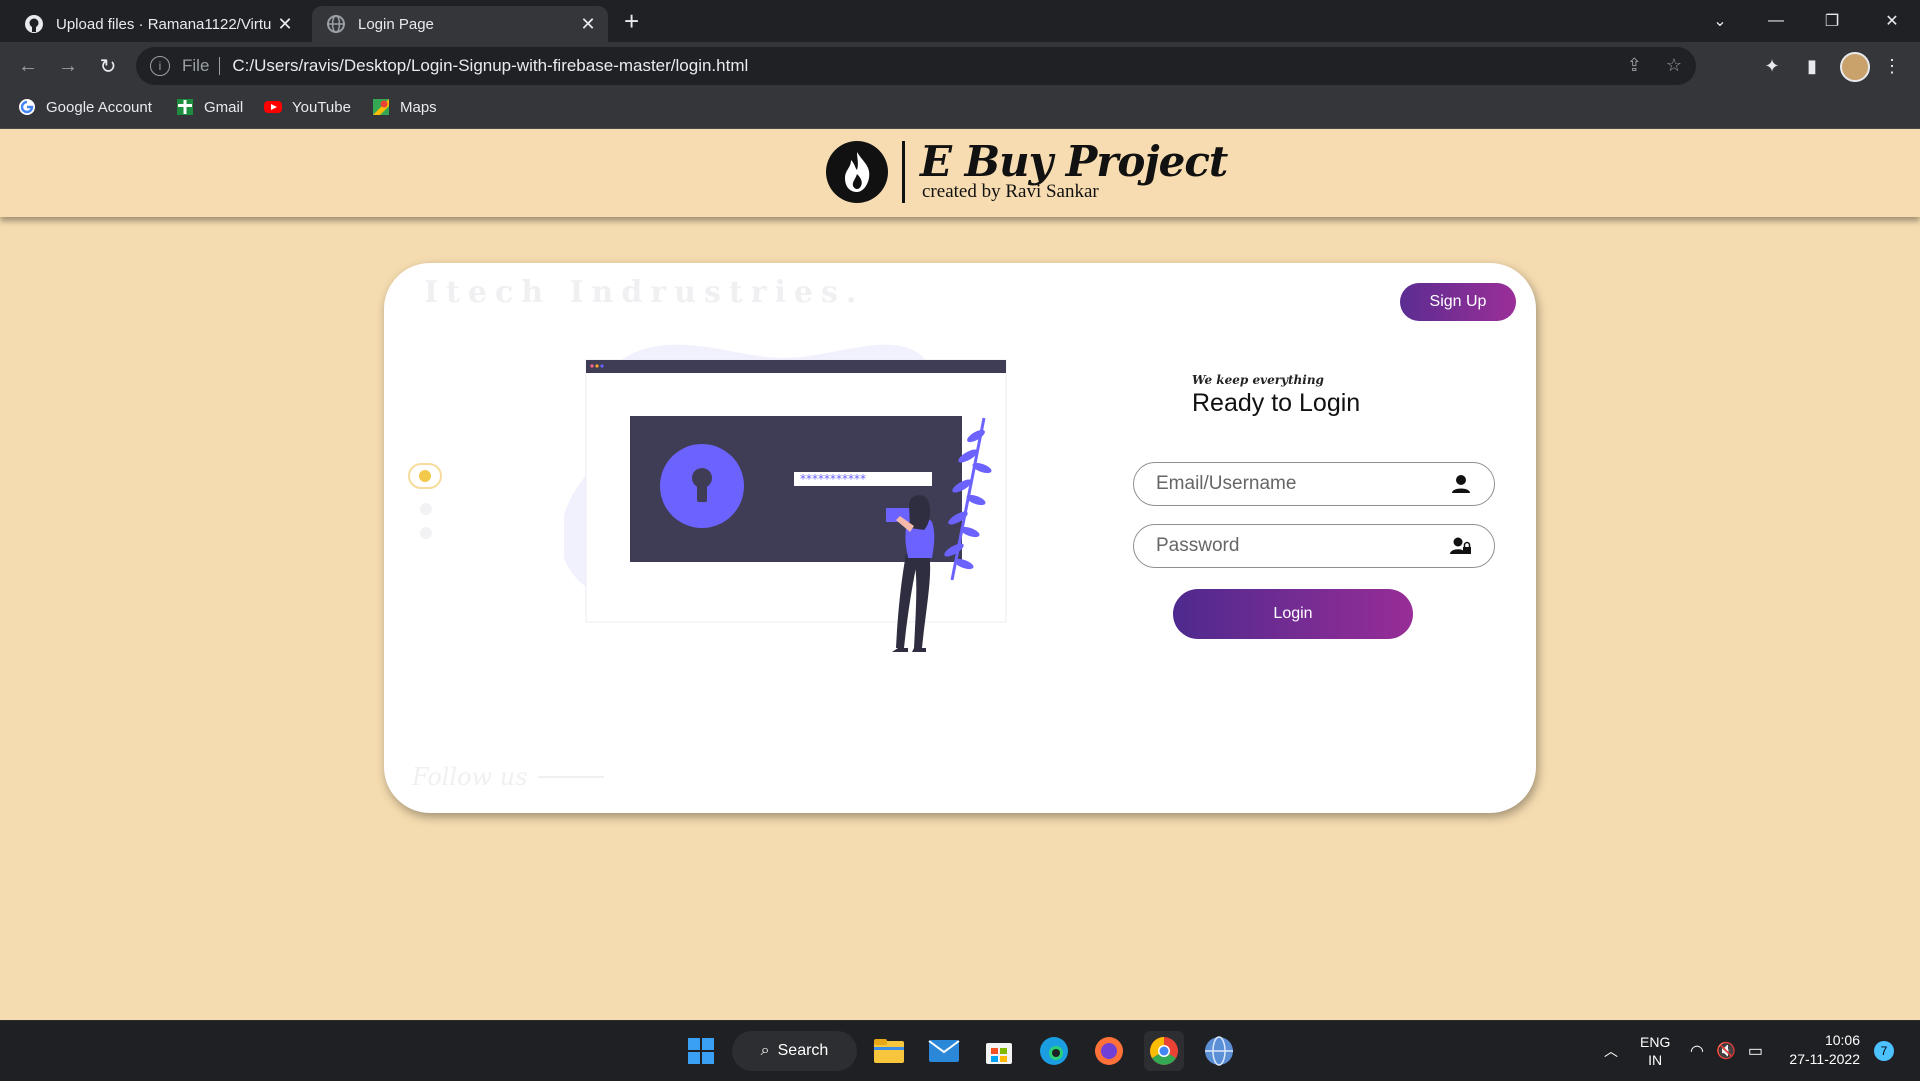 The width and height of the screenshot is (1920, 1081). Describe the element at coordinates (857, 172) in the screenshot. I see `flame-logo-icon` at that location.